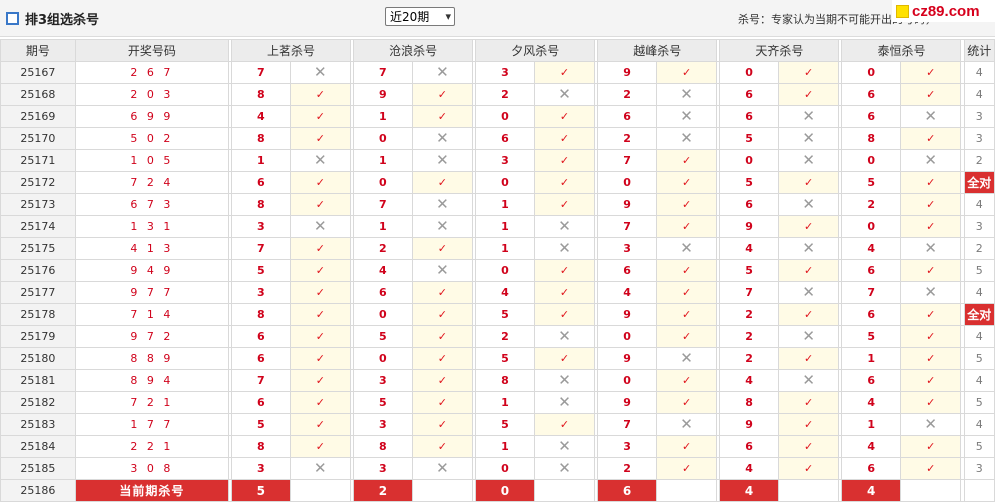 This screenshot has height=502, width=995. What do you see at coordinates (657, 50) in the screenshot?
I see `col-expert-4: 越峰杀号` at bounding box center [657, 50].